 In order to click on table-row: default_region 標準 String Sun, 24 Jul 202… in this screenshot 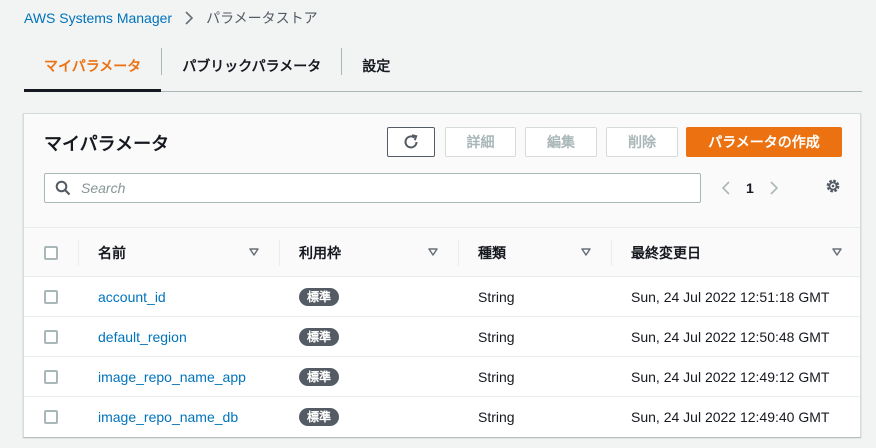, I will do `click(442, 337)`.